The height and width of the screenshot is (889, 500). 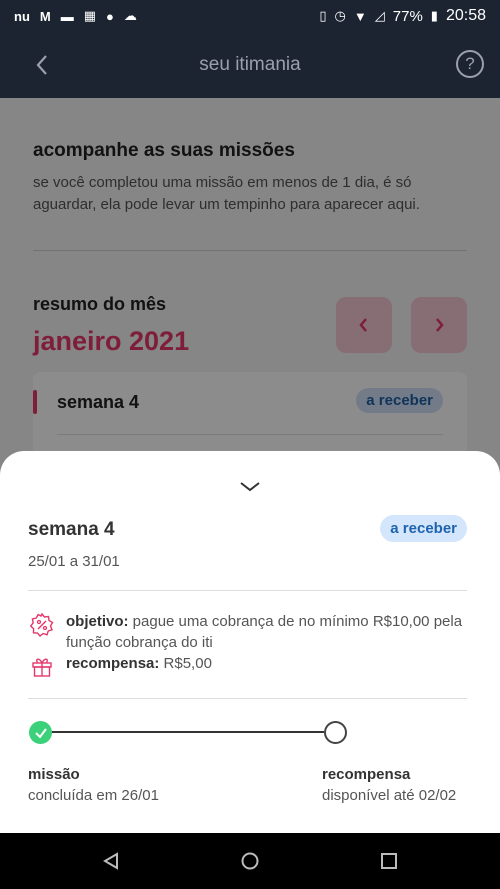 I want to click on nav-back-icon, so click(x=110, y=861).